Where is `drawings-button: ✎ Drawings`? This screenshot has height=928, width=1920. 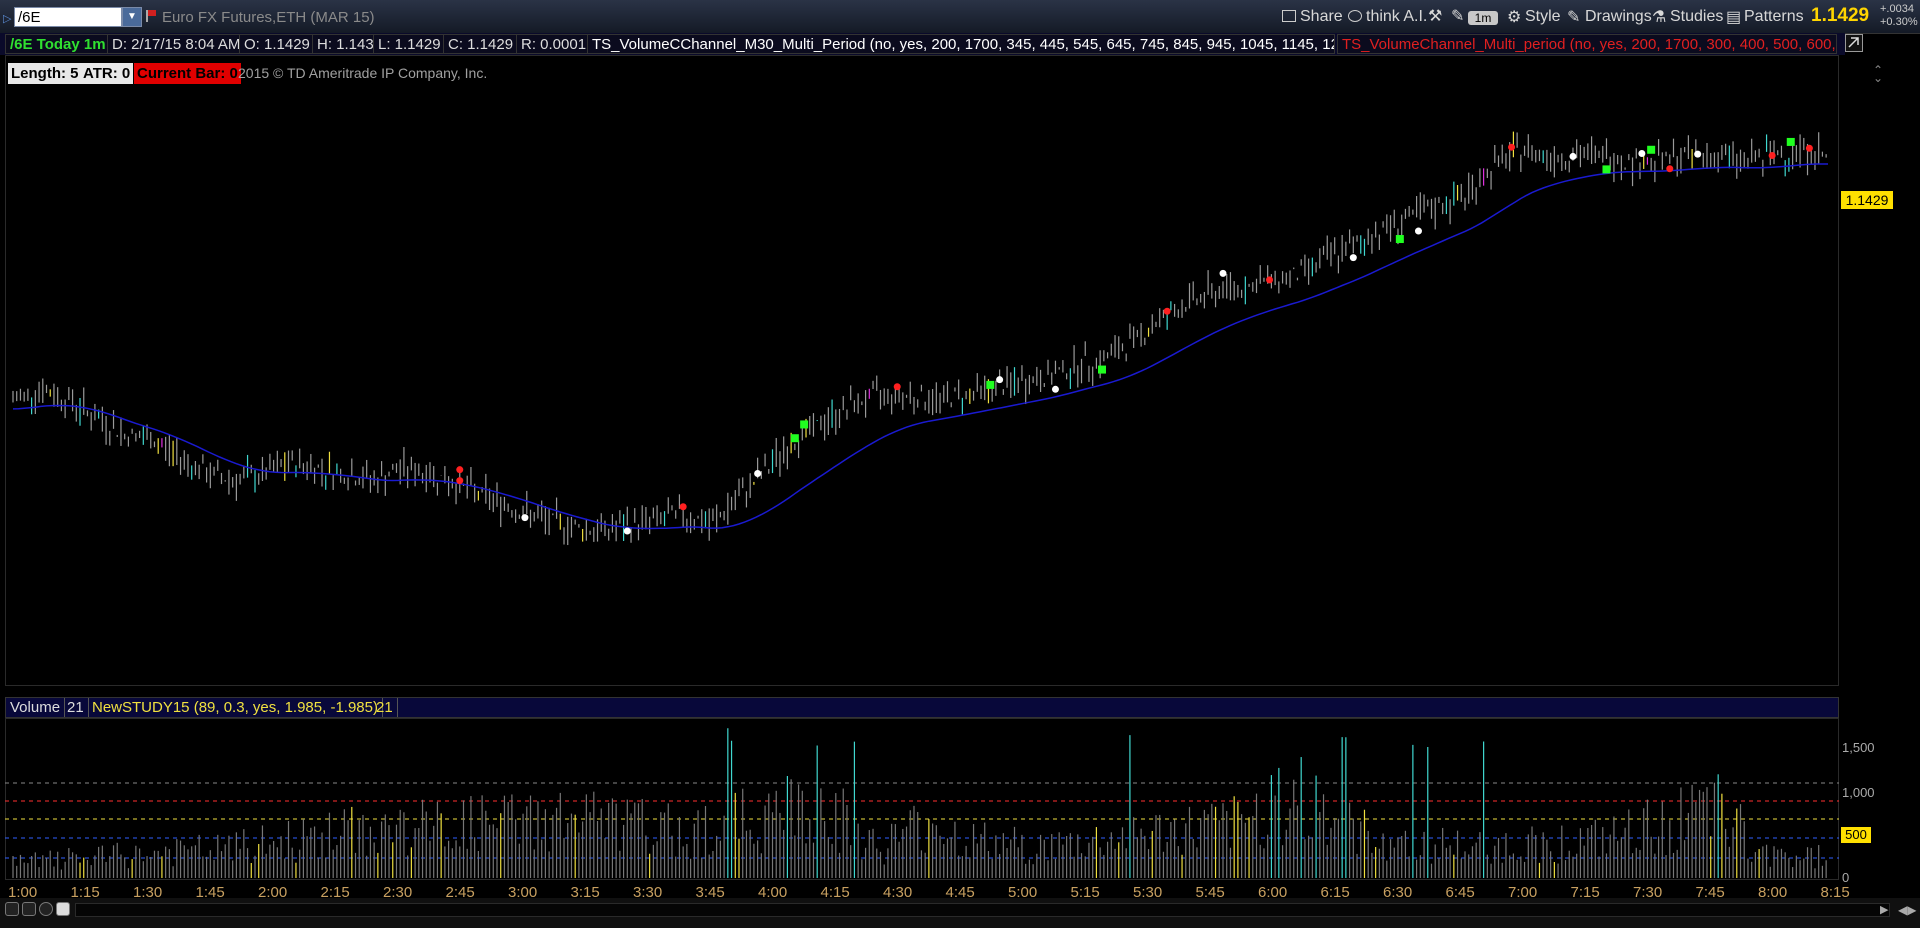 drawings-button: ✎ Drawings is located at coordinates (1609, 17).